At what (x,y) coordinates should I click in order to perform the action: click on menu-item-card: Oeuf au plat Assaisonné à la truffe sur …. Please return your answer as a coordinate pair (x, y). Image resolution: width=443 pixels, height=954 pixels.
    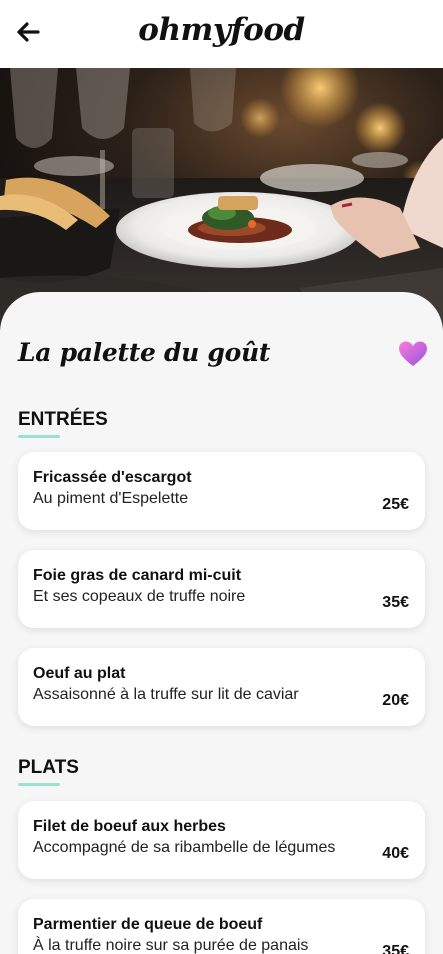
    Looking at the image, I should click on (221, 687).